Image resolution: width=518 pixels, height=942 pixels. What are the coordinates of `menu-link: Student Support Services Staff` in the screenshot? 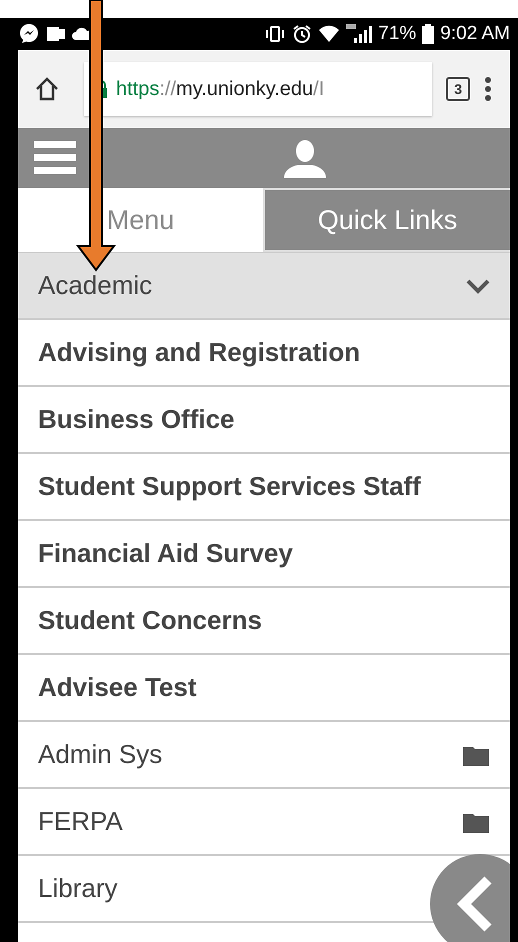 It's located at (229, 486).